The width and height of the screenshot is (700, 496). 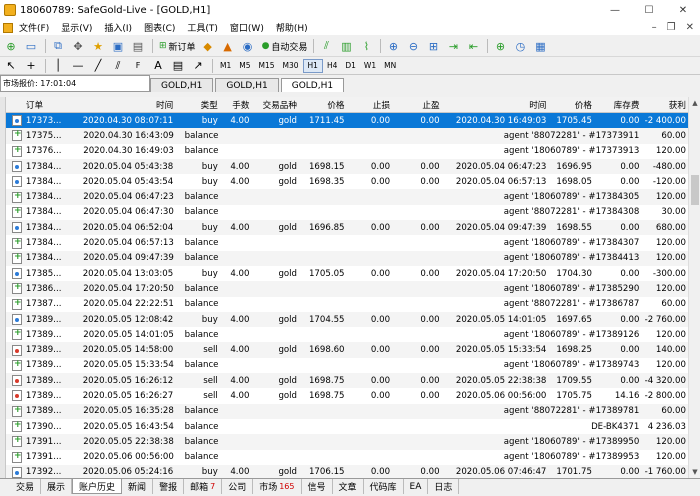 What do you see at coordinates (671, 27) in the screenshot?
I see `mdi-restore-button: ❐` at bounding box center [671, 27].